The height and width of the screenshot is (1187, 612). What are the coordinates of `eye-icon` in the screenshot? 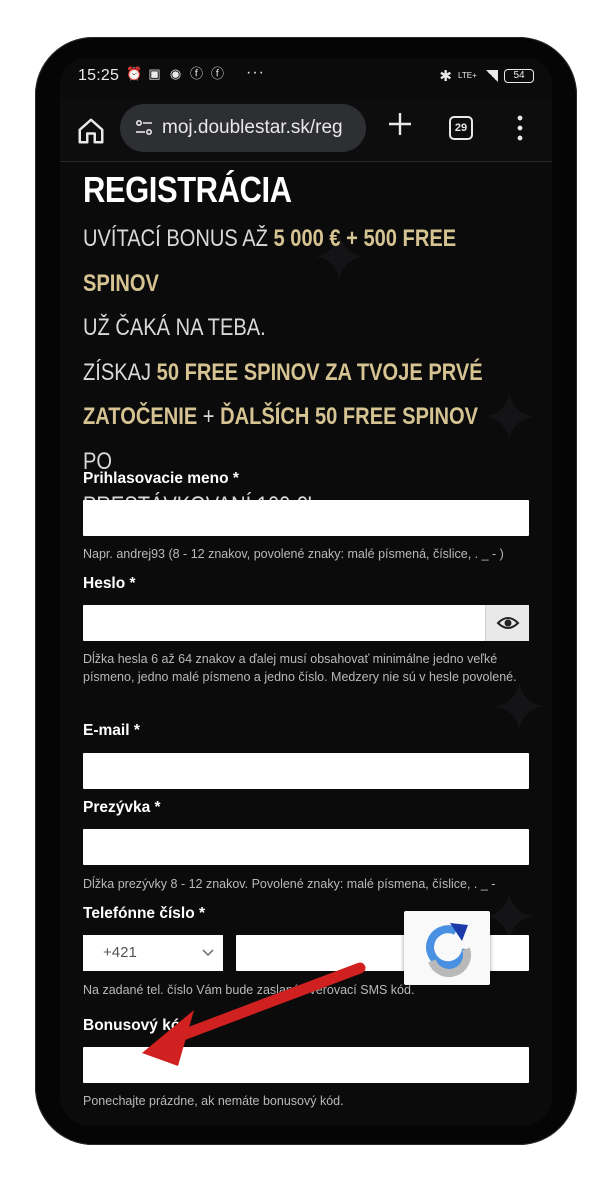 It's located at (508, 623).